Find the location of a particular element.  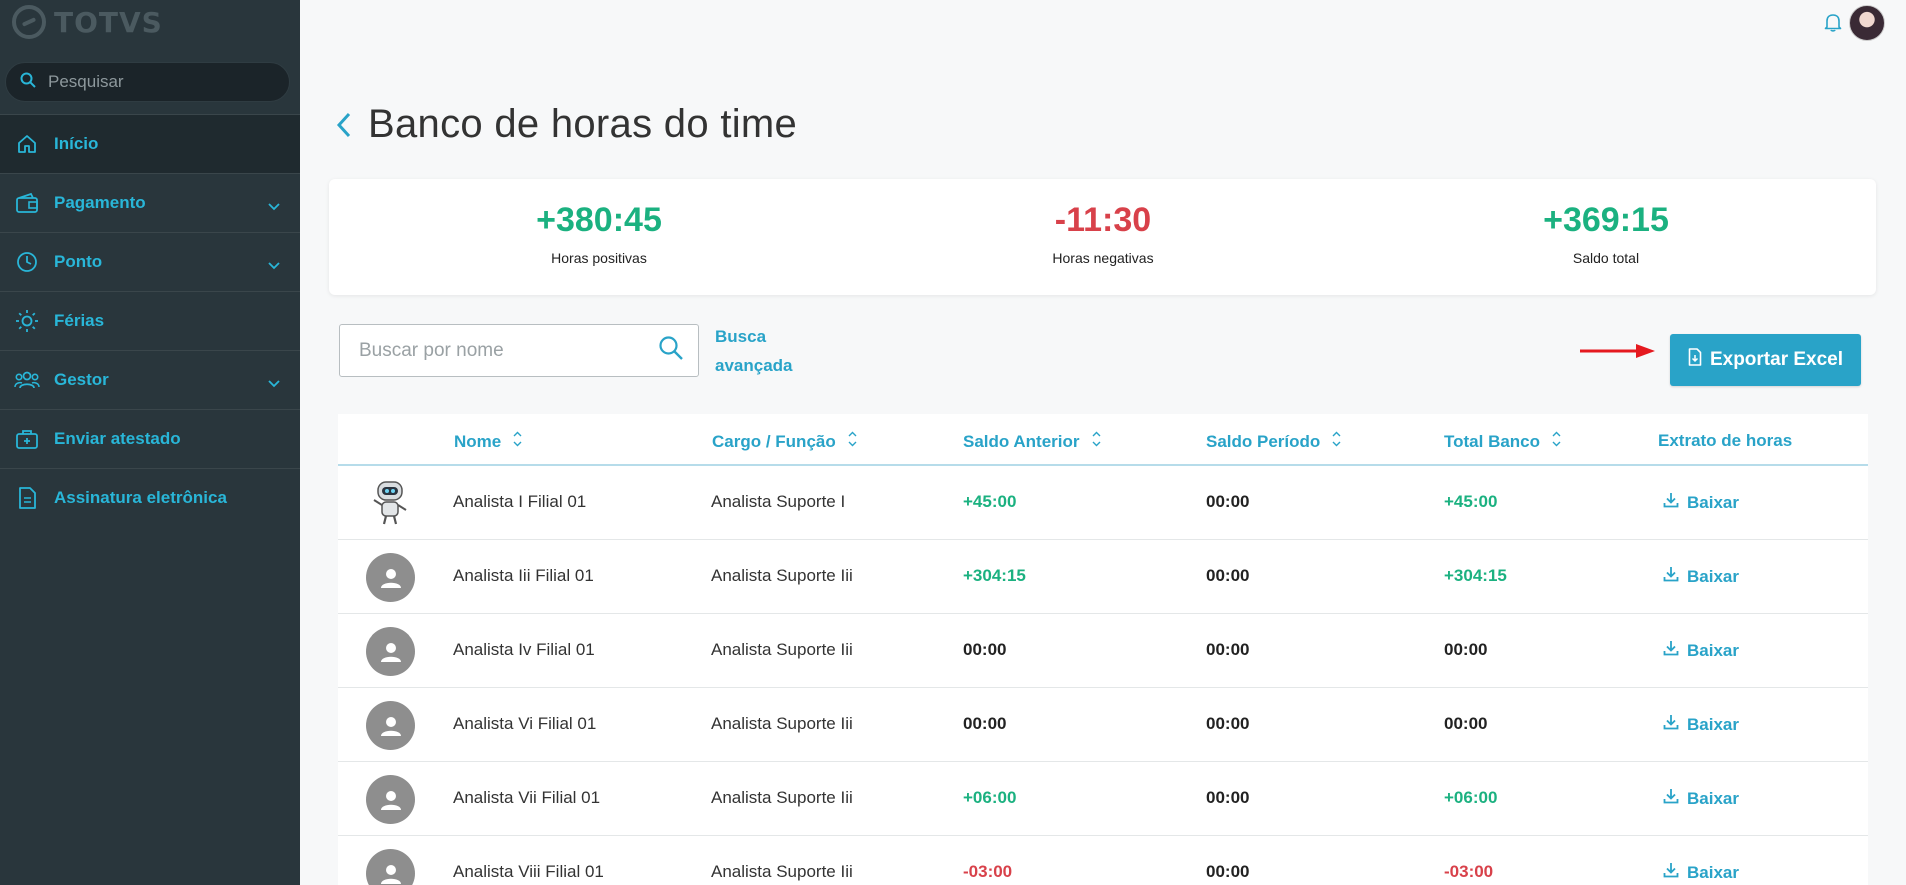

total-balance-summary: +369:15 Saldo total is located at coordinates (1606, 233).